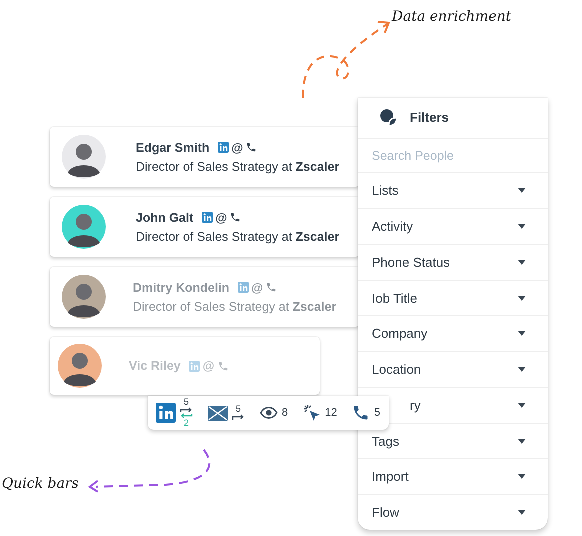 This screenshot has height=536, width=582. Describe the element at coordinates (186, 423) in the screenshot. I see `reply-count: 2` at that location.